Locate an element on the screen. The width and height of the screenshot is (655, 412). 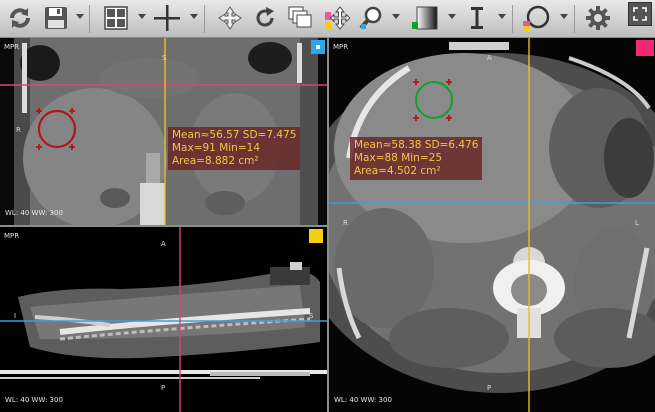
orientation-right: L is located at coordinates (637, 223).